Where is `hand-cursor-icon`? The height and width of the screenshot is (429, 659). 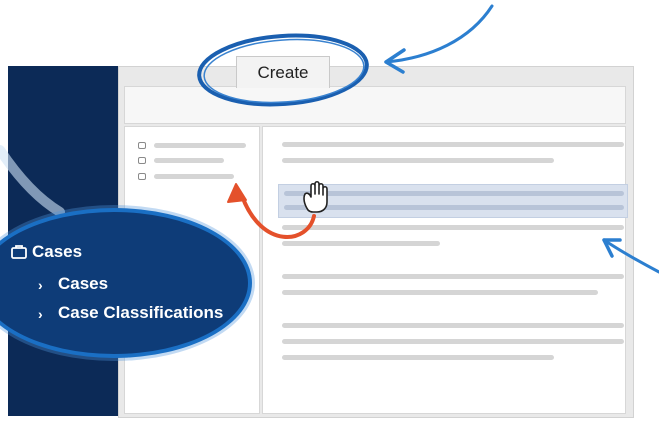
hand-cursor-icon is located at coordinates (315, 196).